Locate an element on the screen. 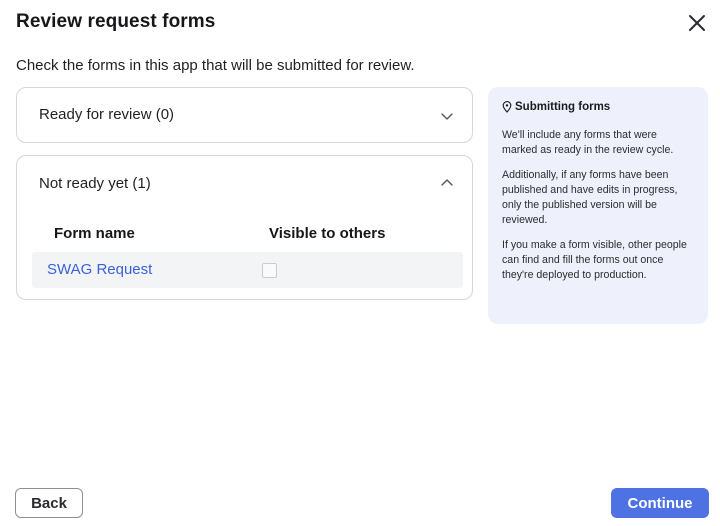  ready-for-review-header: Ready for review (0) is located at coordinates (244, 116).